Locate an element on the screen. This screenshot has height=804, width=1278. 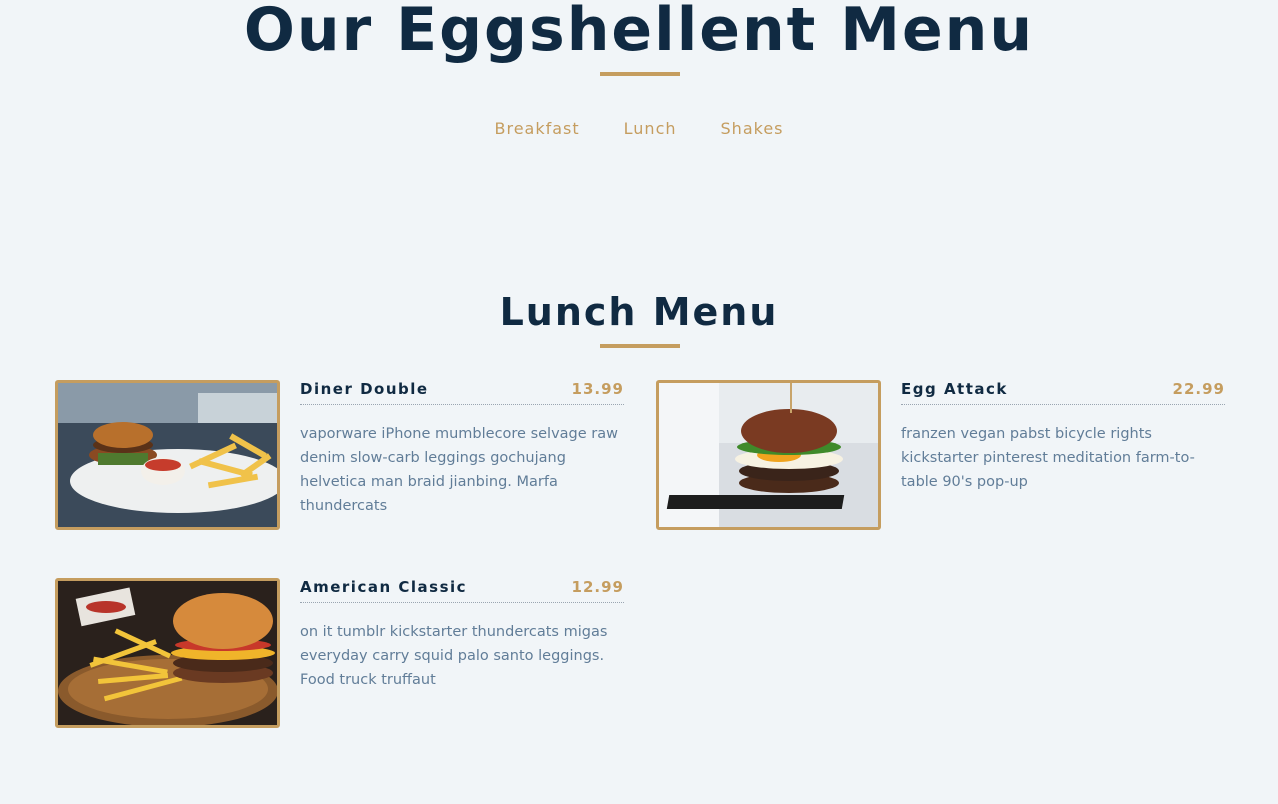
section-title: Lunch Menu is located at coordinates (639, 312).